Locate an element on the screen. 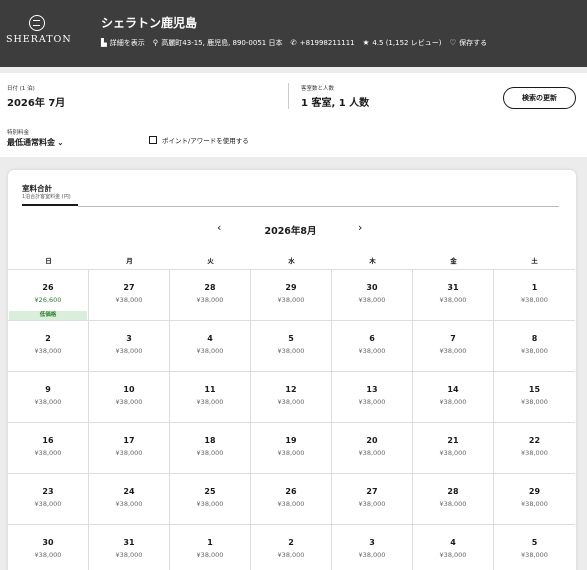 The height and width of the screenshot is (570, 587). day-number: 13 is located at coordinates (372, 389).